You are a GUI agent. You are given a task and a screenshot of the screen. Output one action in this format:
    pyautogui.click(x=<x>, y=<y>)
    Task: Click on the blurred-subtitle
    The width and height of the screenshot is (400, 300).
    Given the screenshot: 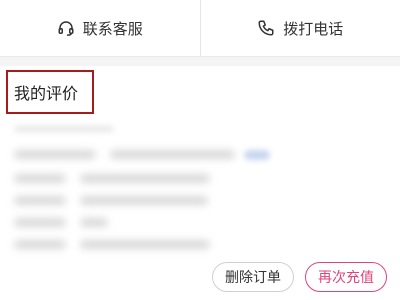 What is the action you would take?
    pyautogui.click(x=64, y=129)
    